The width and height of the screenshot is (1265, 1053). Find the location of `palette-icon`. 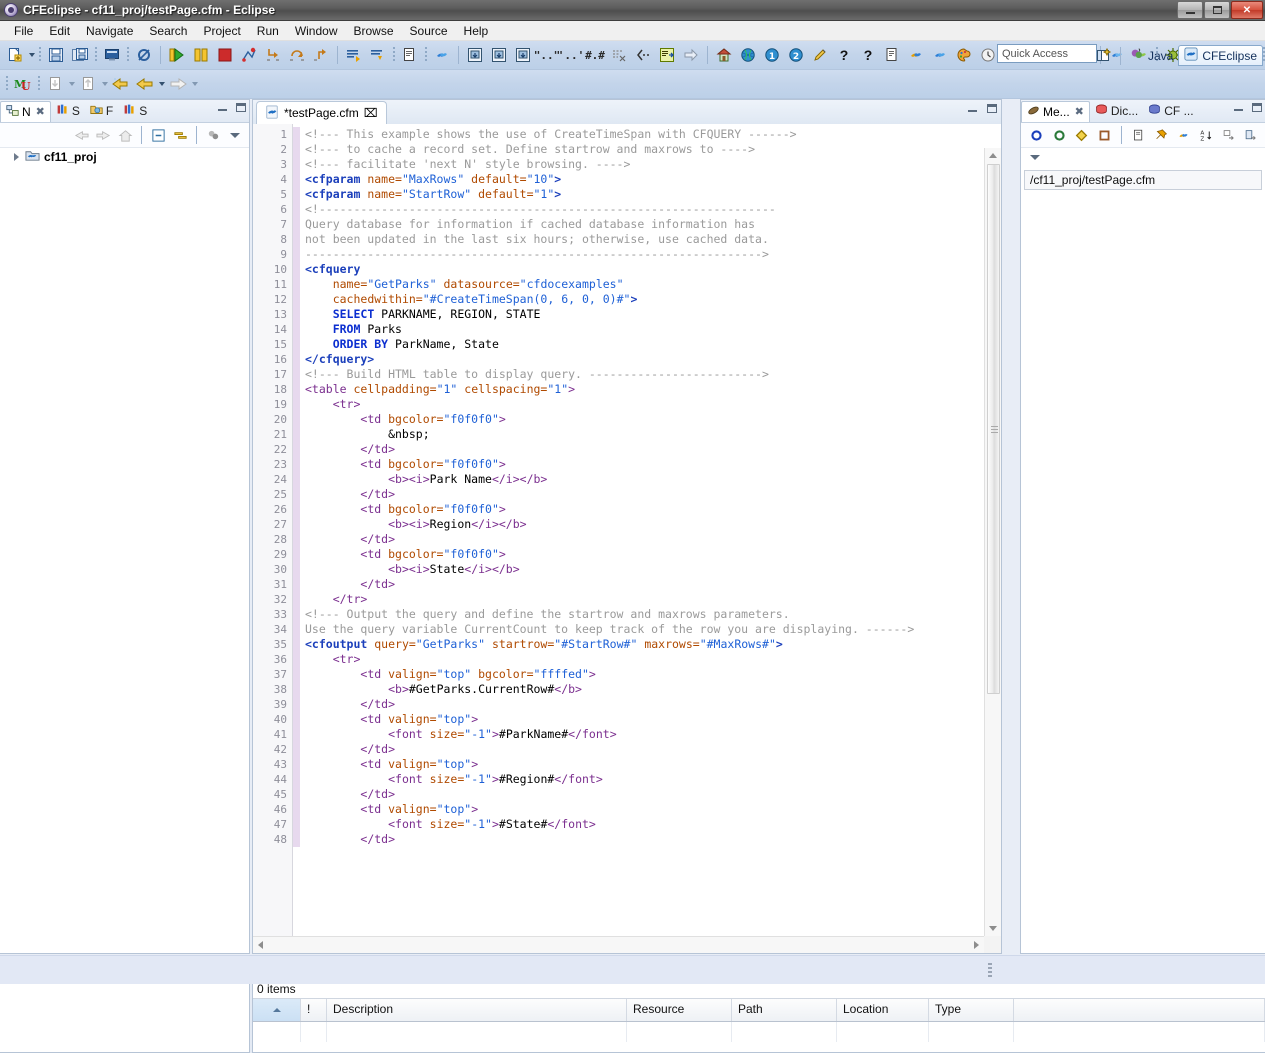

palette-icon is located at coordinates (964, 55).